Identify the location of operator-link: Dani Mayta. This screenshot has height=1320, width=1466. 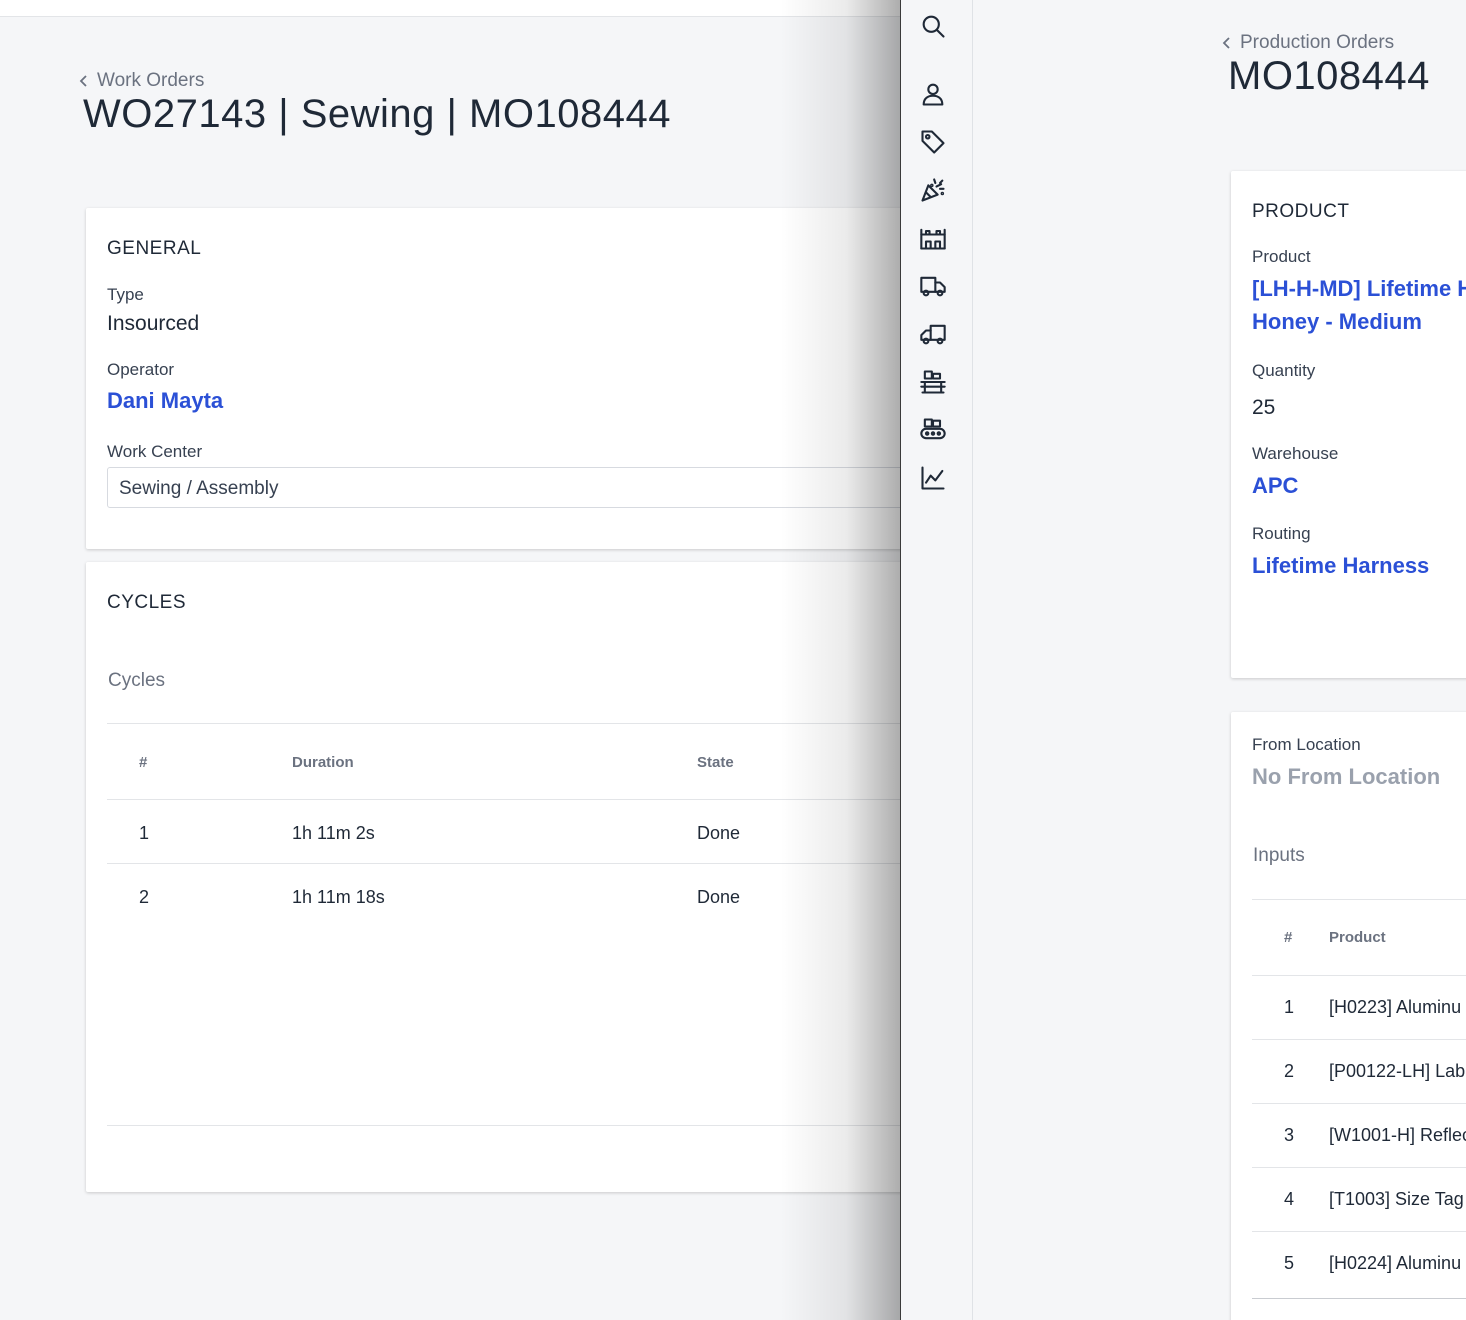
(165, 401).